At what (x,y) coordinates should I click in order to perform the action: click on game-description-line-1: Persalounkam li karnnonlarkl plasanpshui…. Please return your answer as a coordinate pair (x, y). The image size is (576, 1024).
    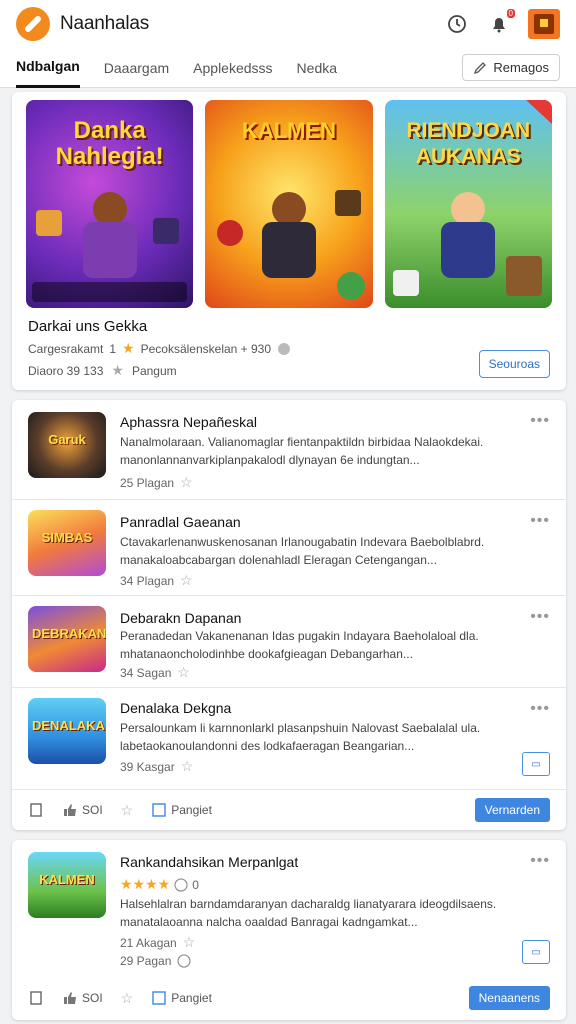
    Looking at the image, I should click on (300, 728).